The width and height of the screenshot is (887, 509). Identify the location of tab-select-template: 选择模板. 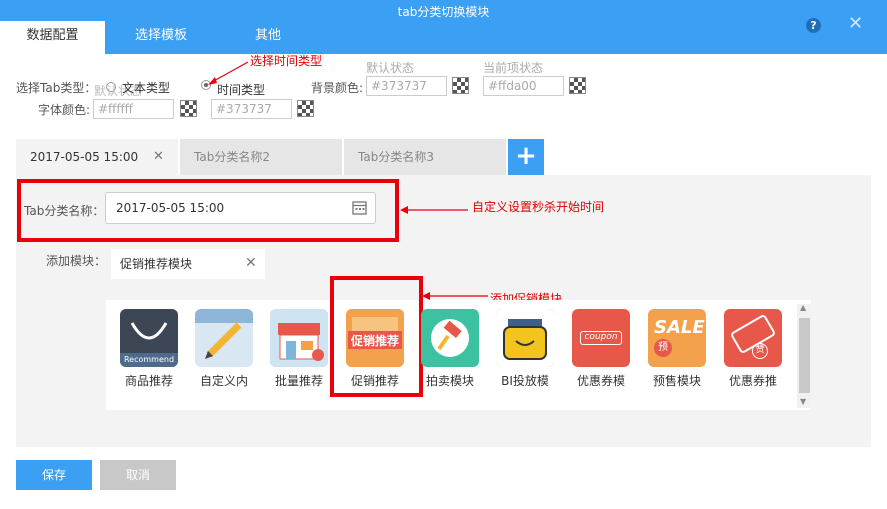
(161, 37).